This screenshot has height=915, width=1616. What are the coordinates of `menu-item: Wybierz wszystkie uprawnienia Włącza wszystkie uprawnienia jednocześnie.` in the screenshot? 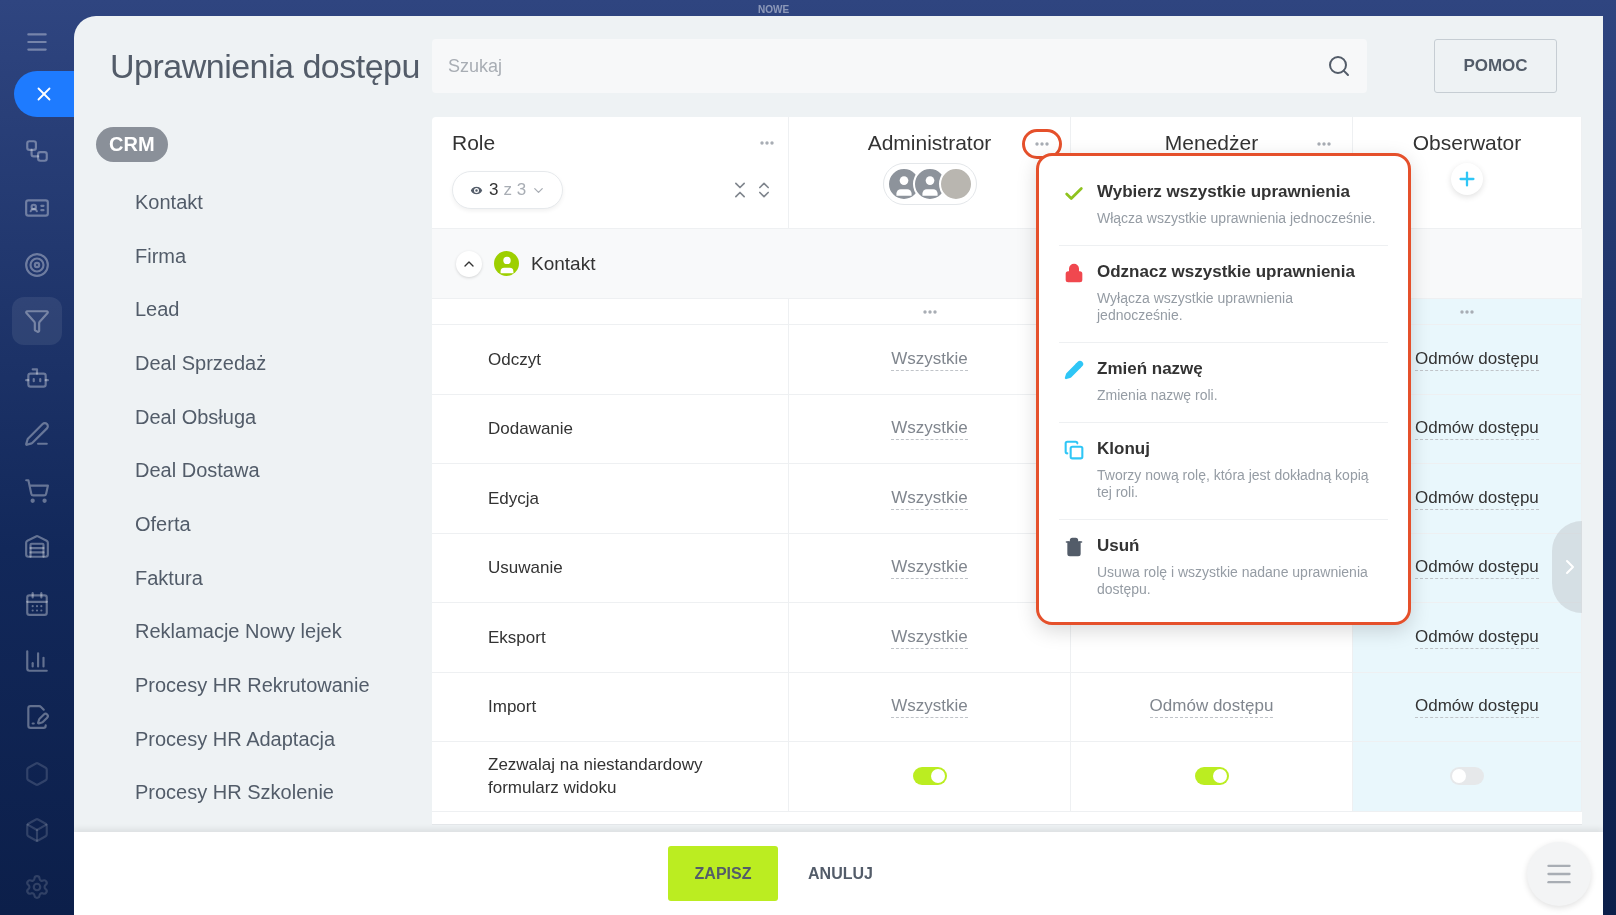 It's located at (1223, 206).